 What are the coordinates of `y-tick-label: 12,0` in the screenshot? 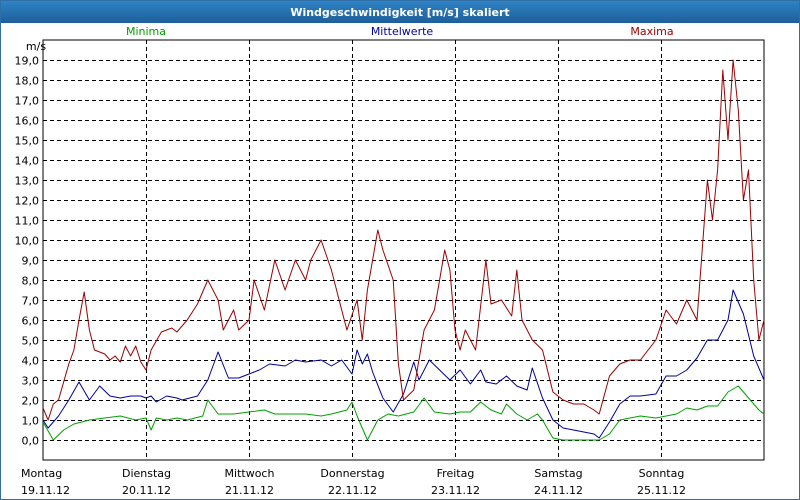 It's located at (27, 201).